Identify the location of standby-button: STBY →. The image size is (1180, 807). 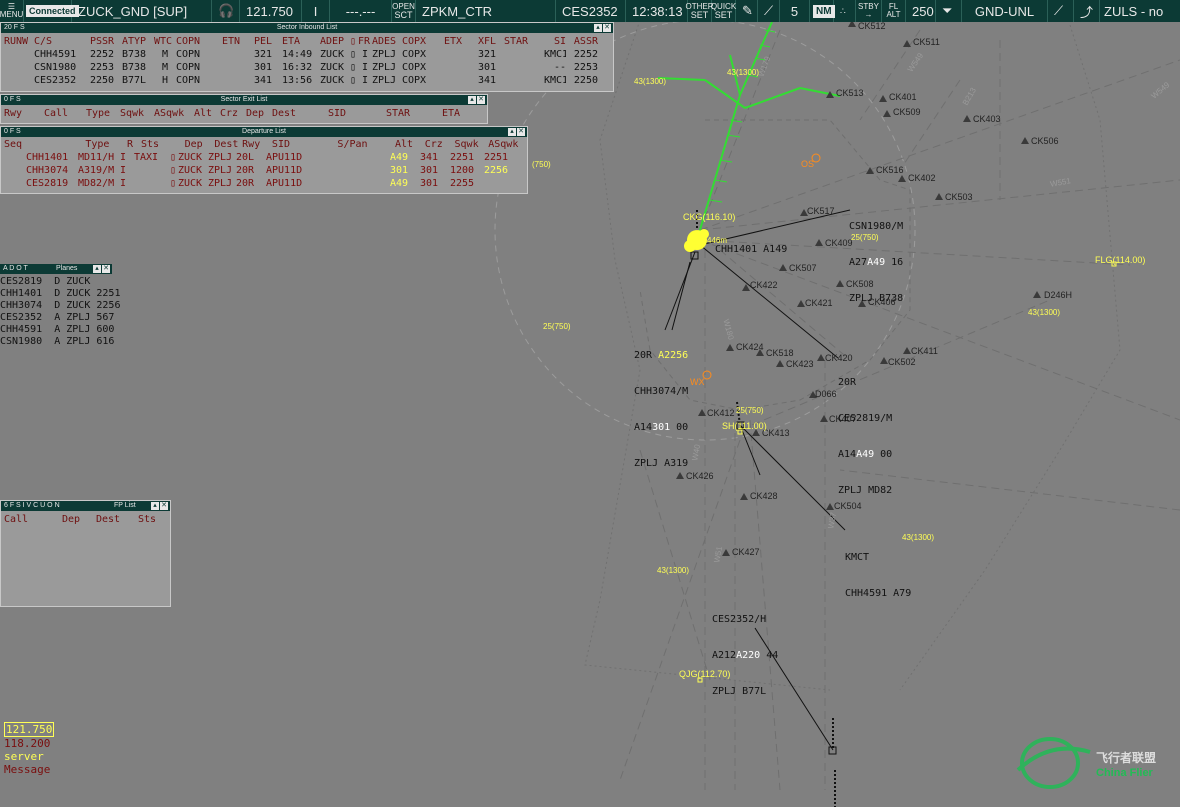
(869, 11).